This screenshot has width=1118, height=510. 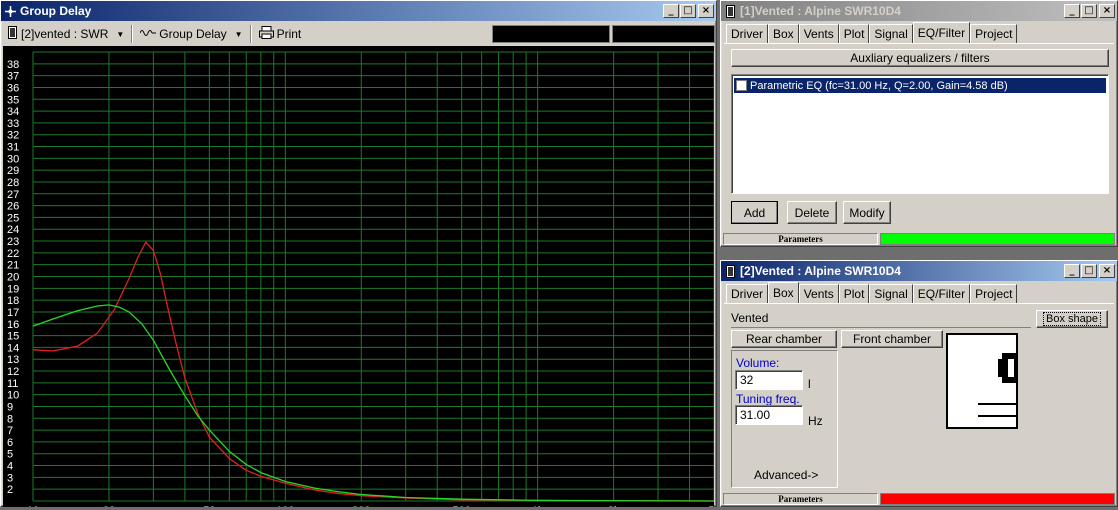 What do you see at coordinates (919, 271) in the screenshot?
I see `vented2-titlebar: [2]Vented : Alpine SWR10D4 _ □ ×` at bounding box center [919, 271].